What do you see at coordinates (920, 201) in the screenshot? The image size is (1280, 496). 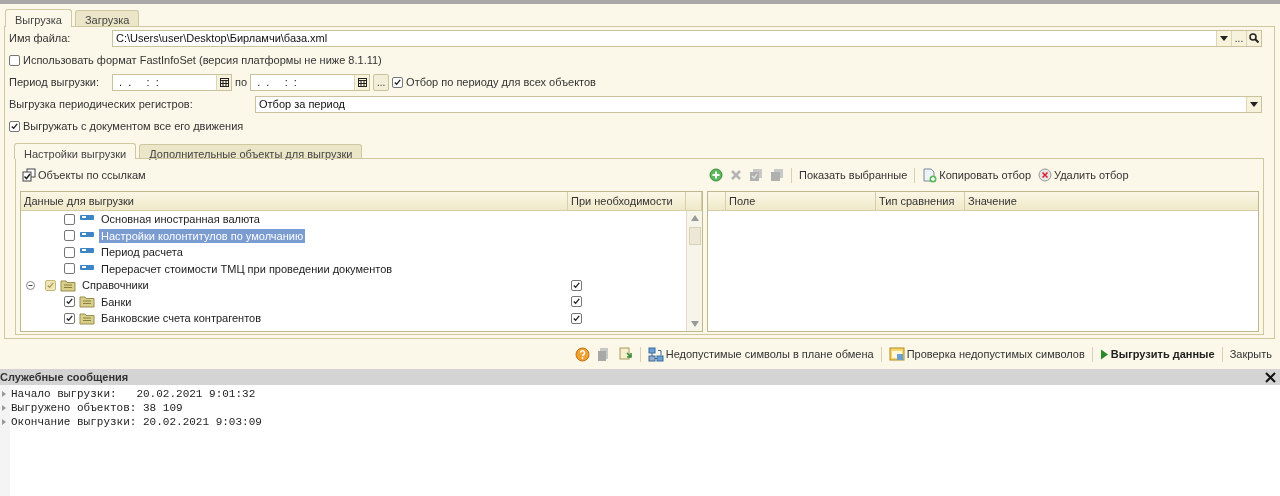 I see `column-header: Тип сравнения` at bounding box center [920, 201].